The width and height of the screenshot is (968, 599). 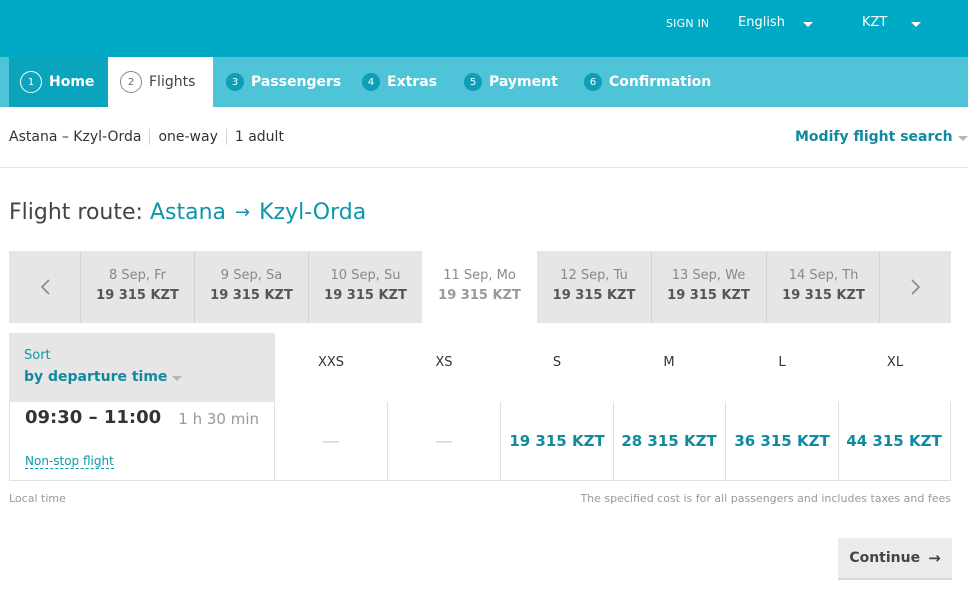 I want to click on date-label: 12 Sep, Tu, so click(x=594, y=275).